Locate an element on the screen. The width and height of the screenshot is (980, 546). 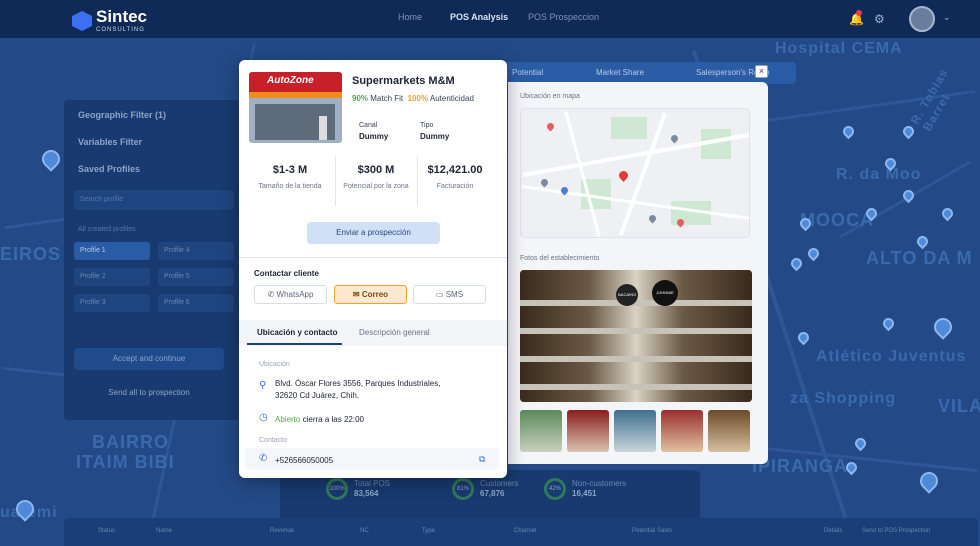
mail-icon: ✉ is located at coordinates (356, 294).